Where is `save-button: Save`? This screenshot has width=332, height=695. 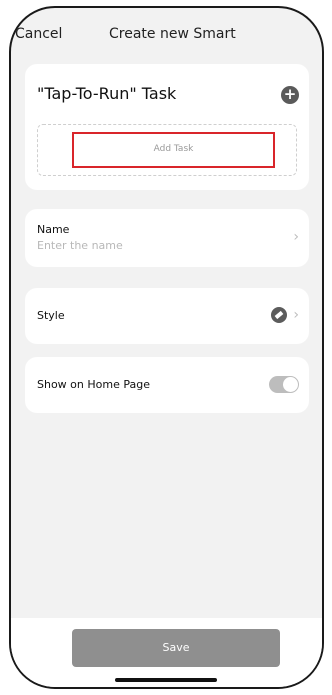
save-button: Save is located at coordinates (176, 648).